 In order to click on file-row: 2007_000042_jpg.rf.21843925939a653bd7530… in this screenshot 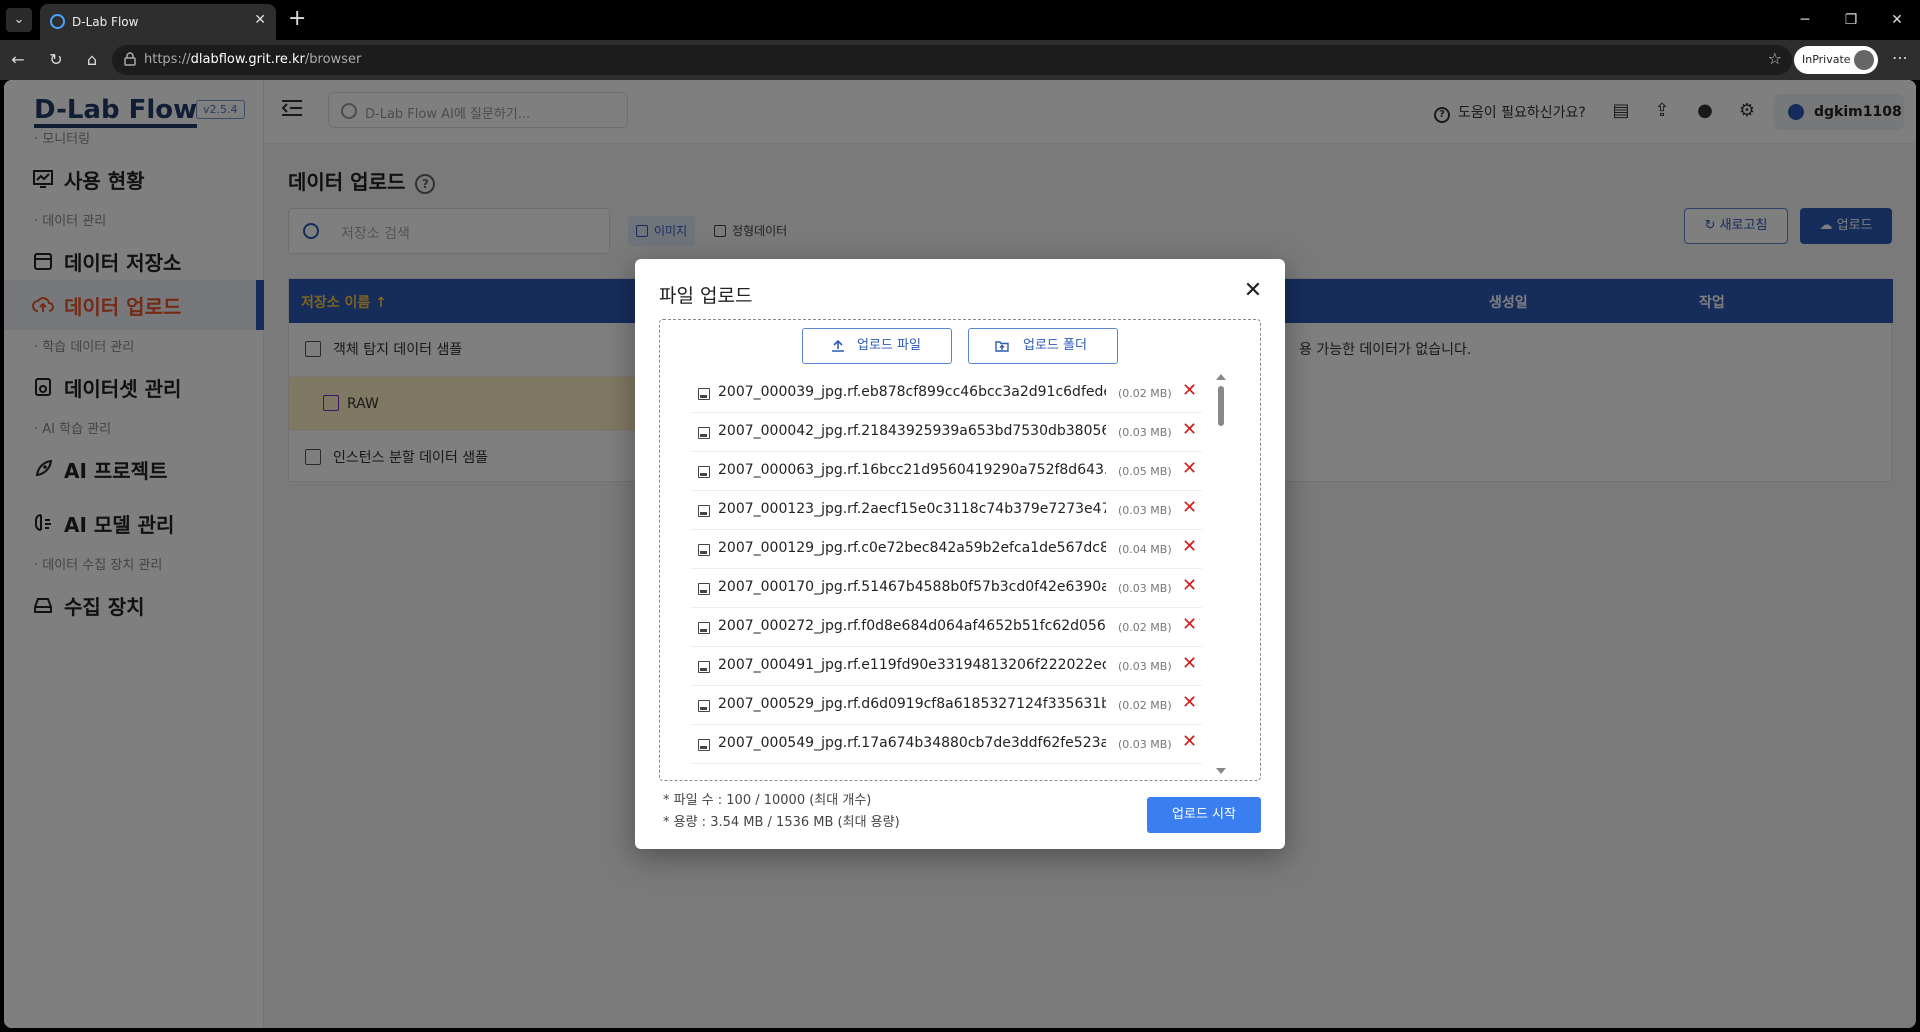, I will do `click(946, 432)`.